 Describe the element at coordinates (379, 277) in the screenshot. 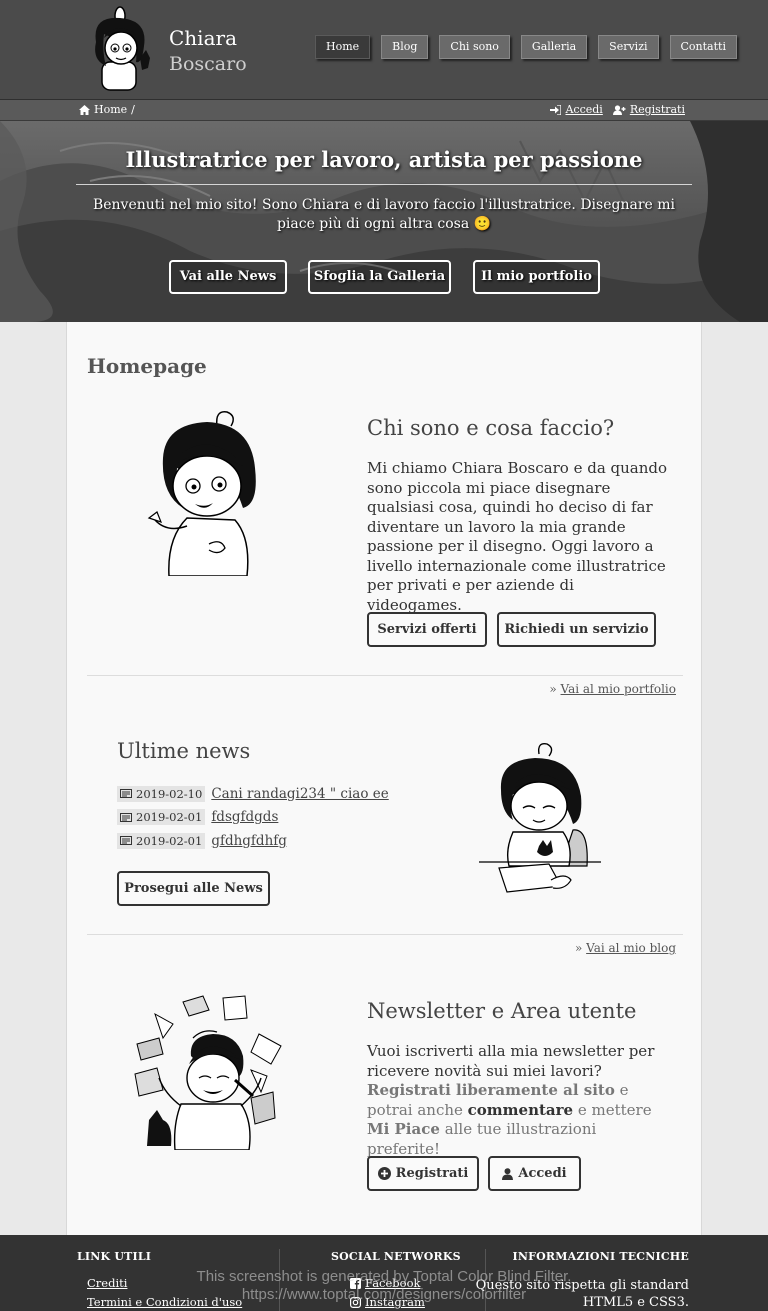

I see `hero-gallery-button: Sfoglia la Galleria` at that location.